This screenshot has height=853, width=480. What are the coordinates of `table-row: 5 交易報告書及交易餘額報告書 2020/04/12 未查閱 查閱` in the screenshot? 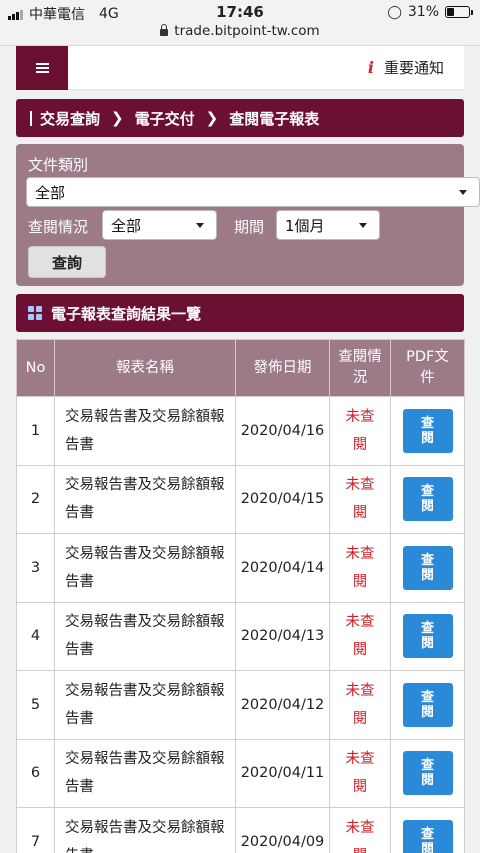 It's located at (240, 705).